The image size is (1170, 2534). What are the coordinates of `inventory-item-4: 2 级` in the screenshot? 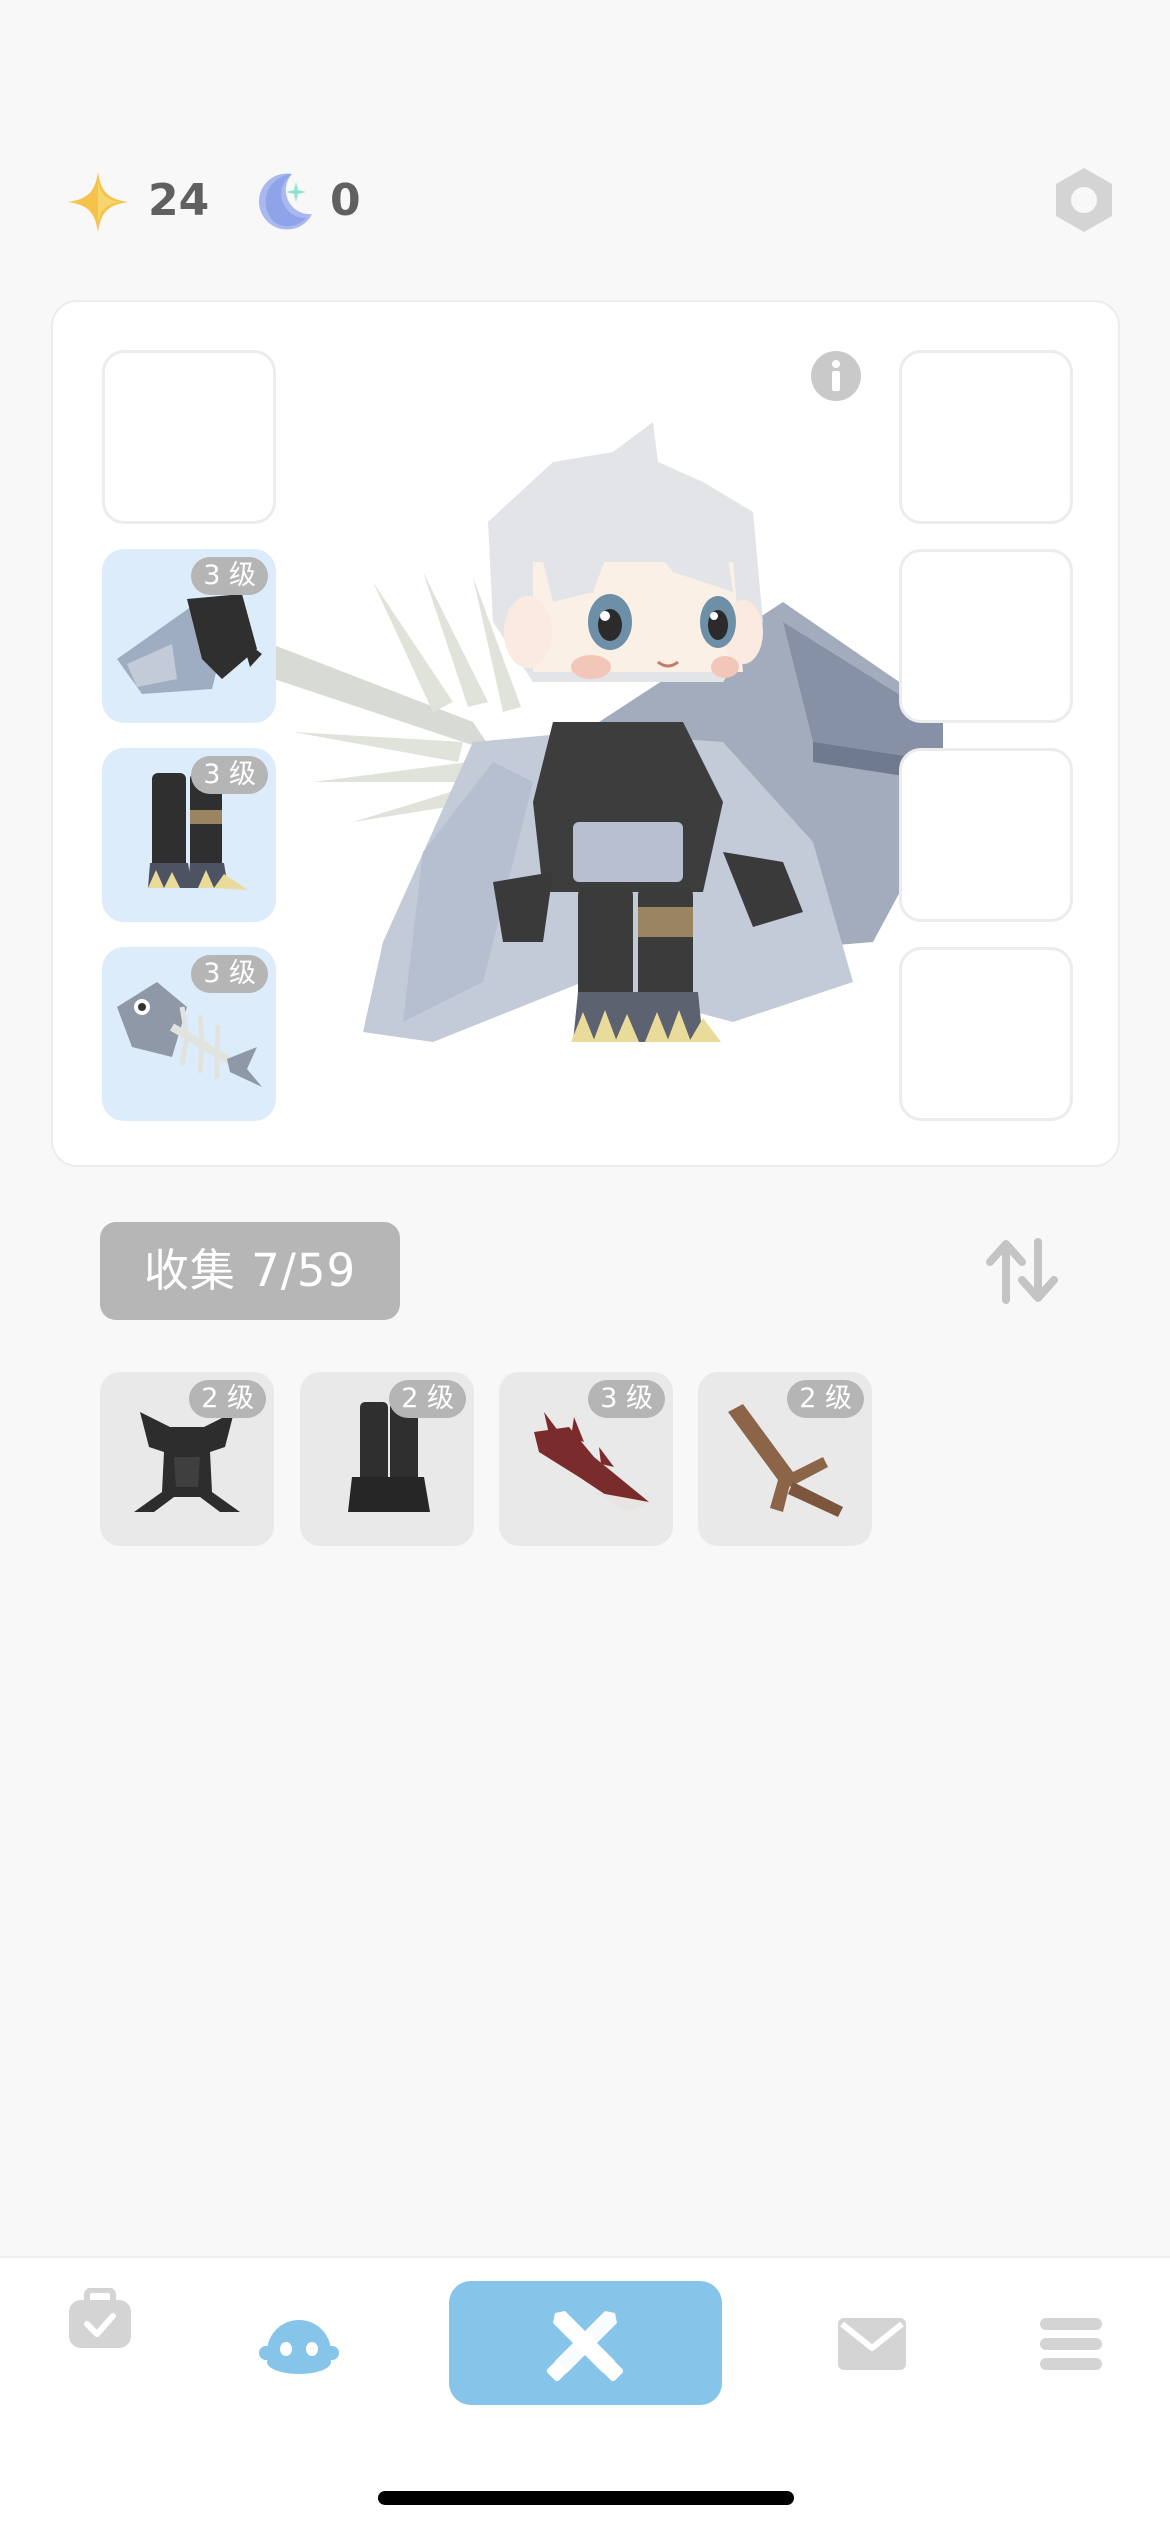 It's located at (785, 1459).